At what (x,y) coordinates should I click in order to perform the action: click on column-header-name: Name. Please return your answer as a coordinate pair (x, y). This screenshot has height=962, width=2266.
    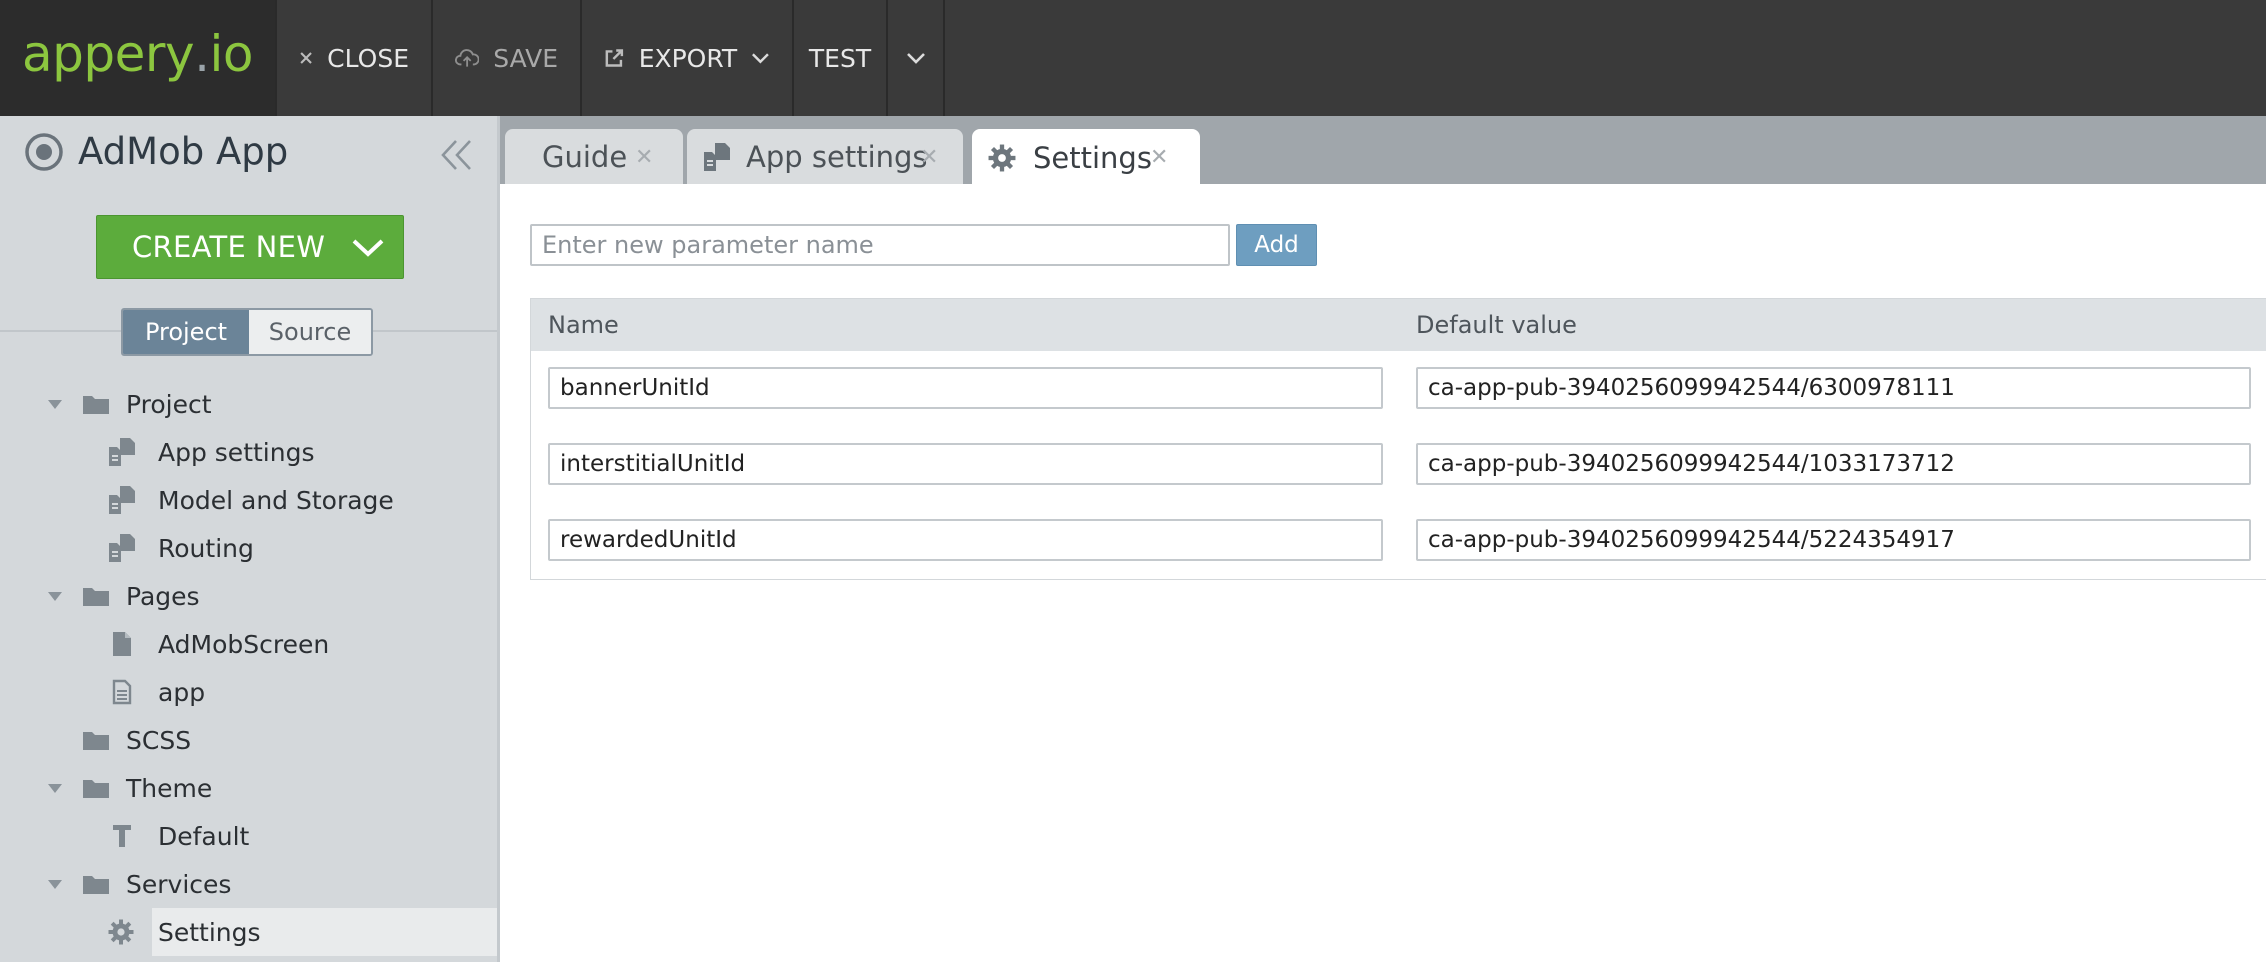
    Looking at the image, I should click on (583, 325).